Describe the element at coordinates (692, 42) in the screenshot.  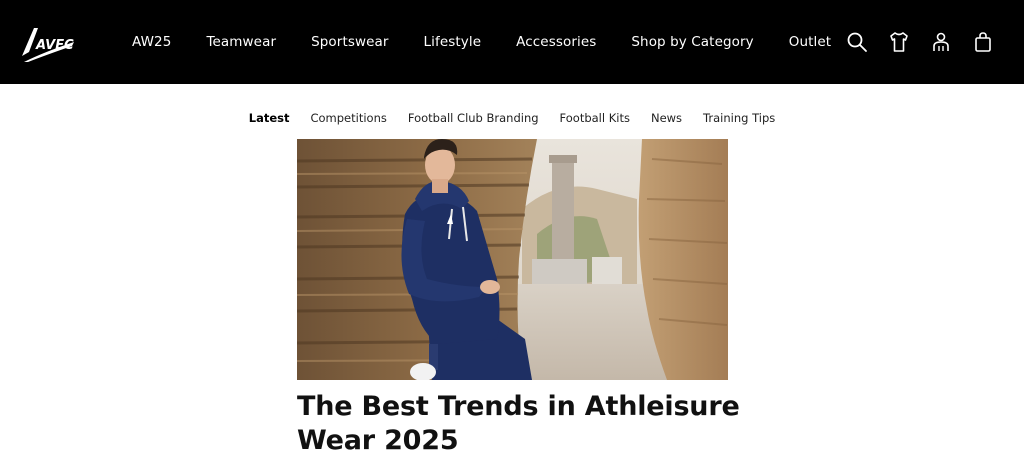
I see `nav-item-shop-by-category: Shop by Category` at that location.